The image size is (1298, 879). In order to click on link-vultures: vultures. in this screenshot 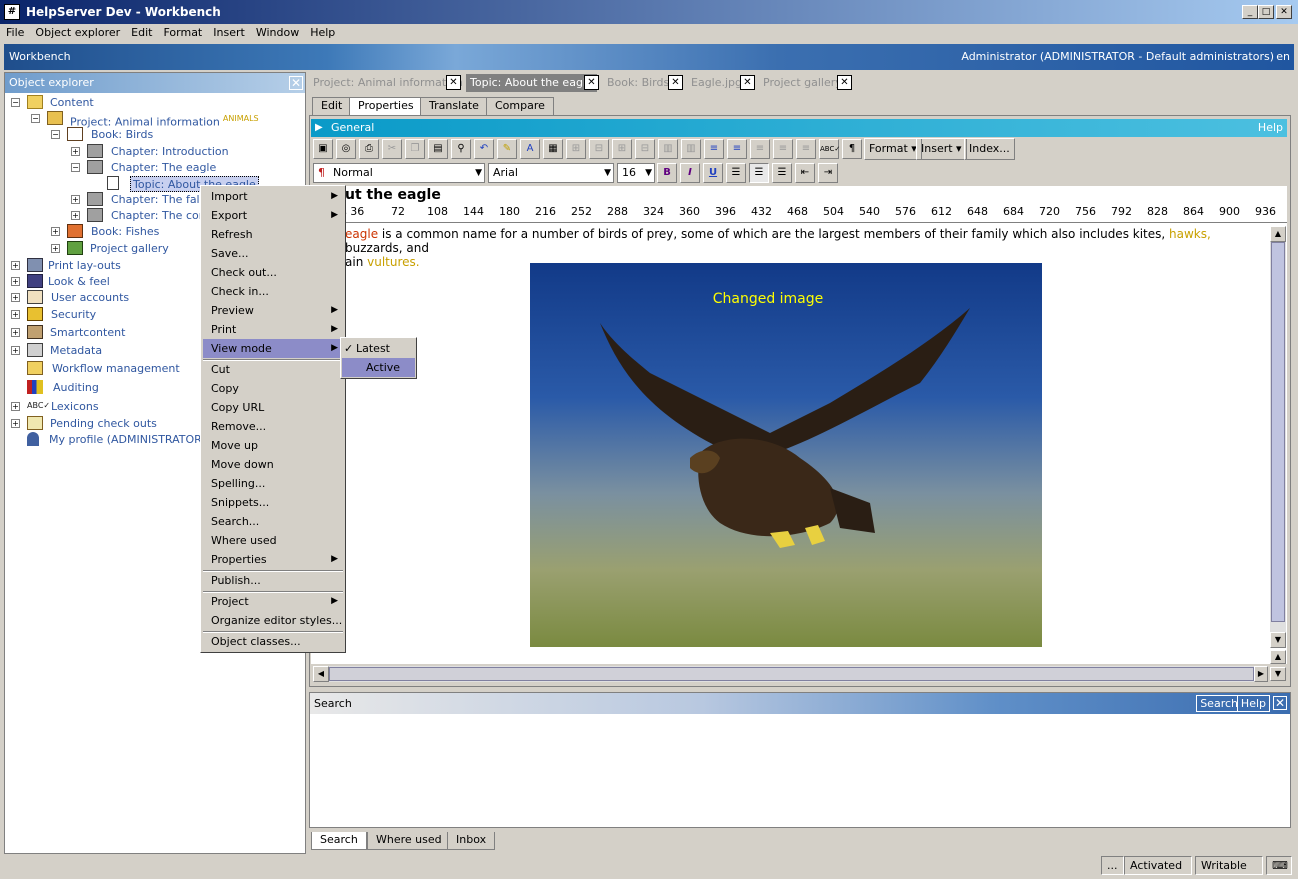, I will do `click(393, 262)`.